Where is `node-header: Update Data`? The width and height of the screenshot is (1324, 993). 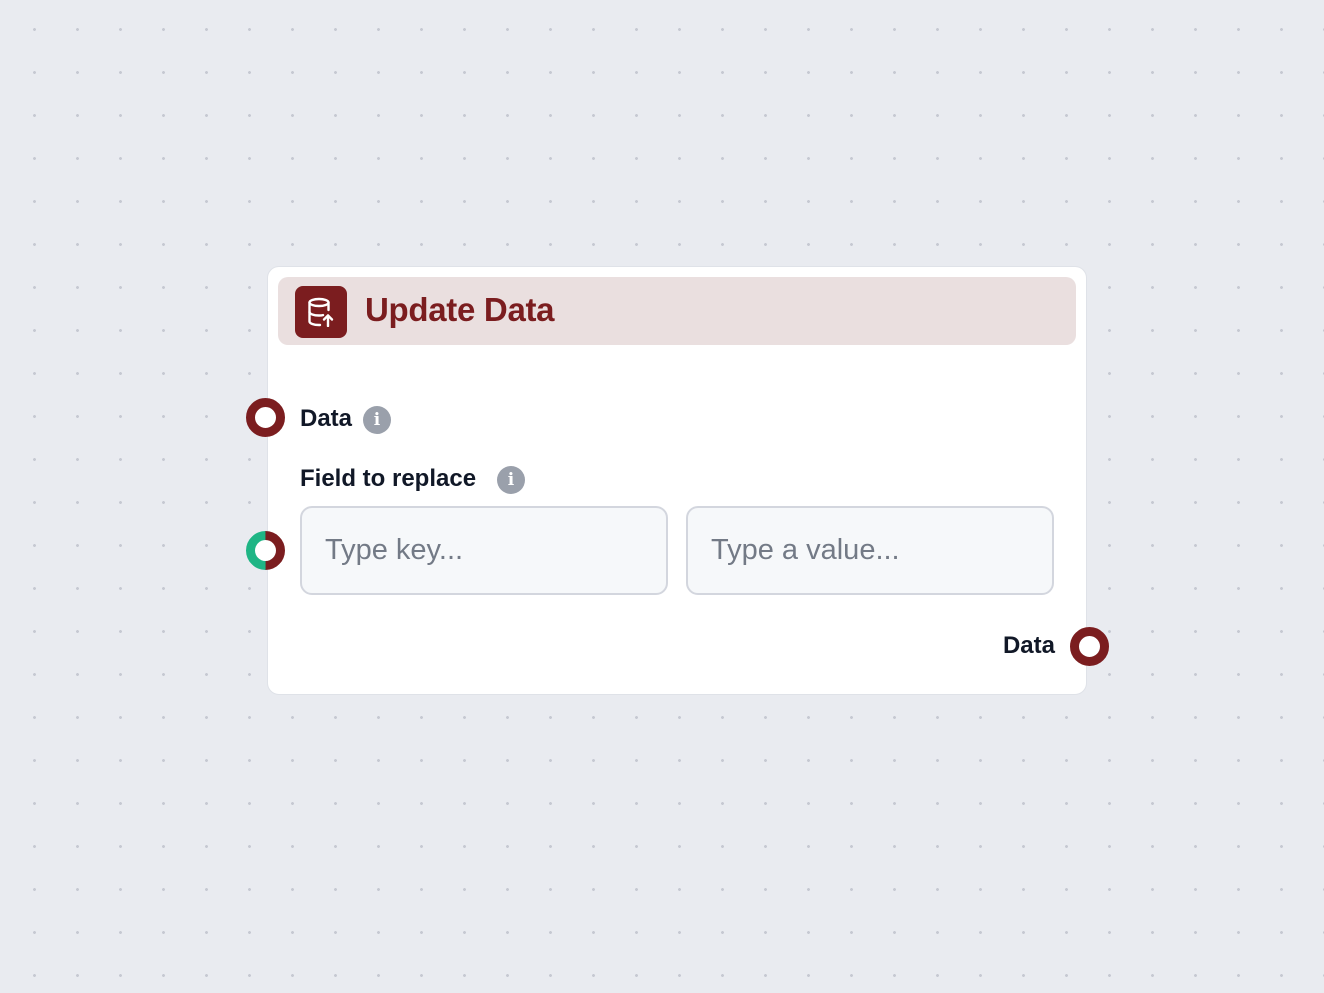
node-header: Update Data is located at coordinates (677, 311).